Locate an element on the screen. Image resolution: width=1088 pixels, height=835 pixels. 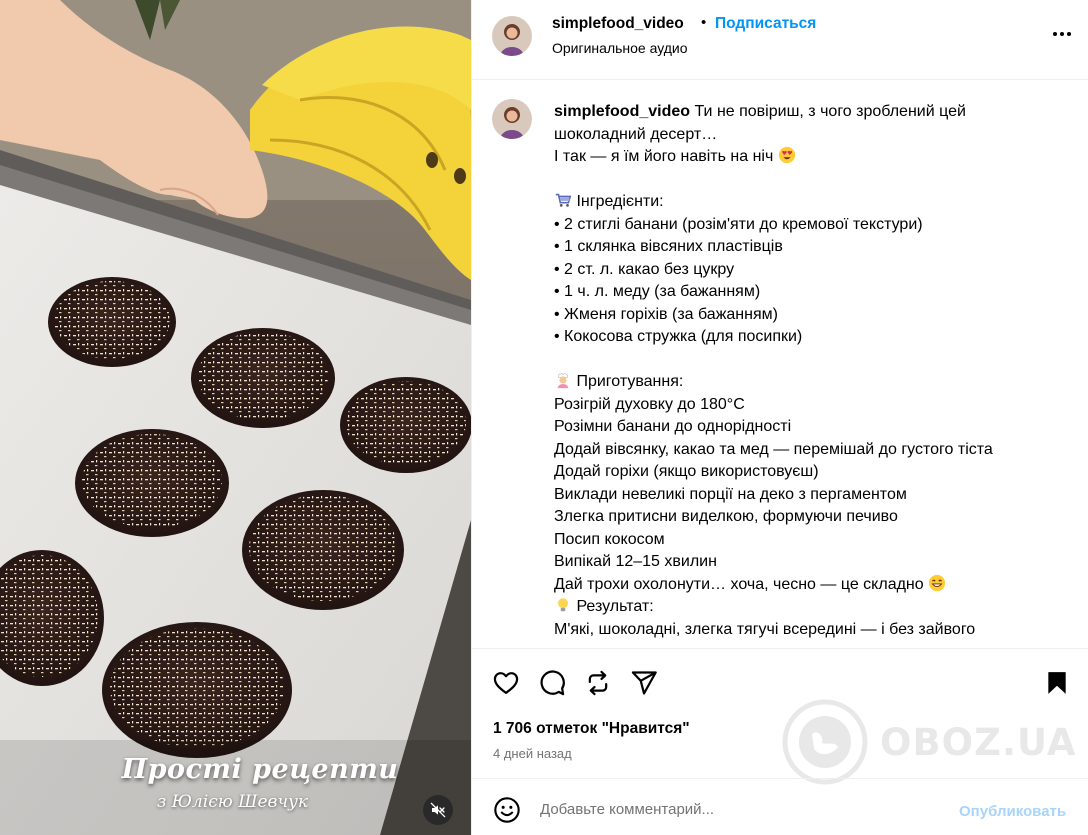
caption-line: Випікай 12–15 хвилин is located at coordinates (635, 561).